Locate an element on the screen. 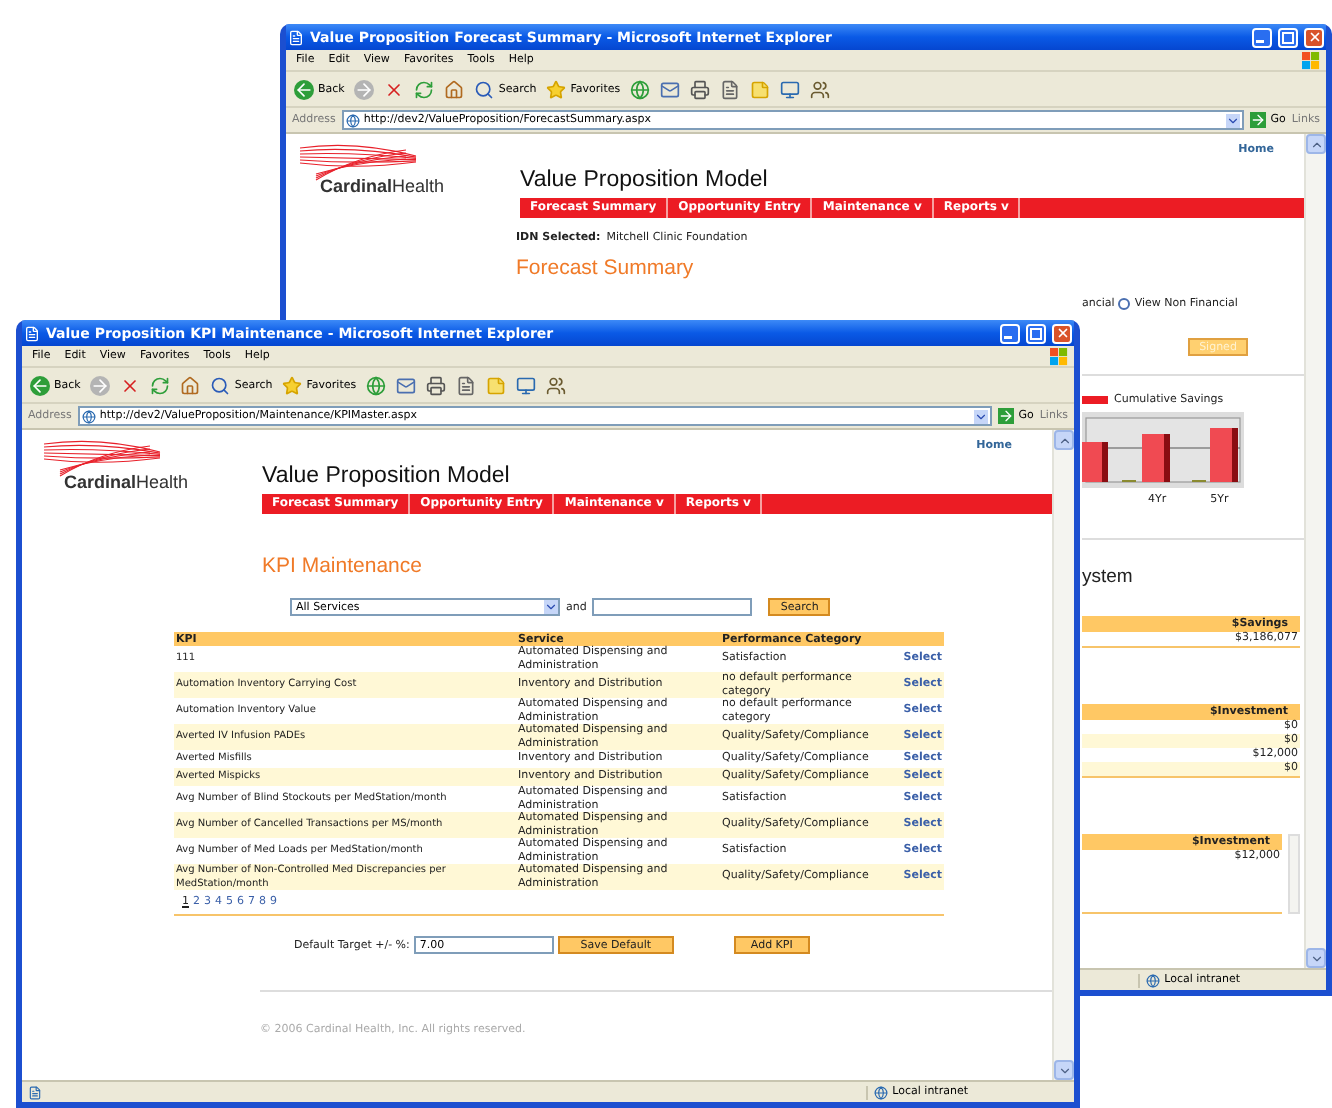 This screenshot has height=1108, width=1332. legend-swatch is located at coordinates (1095, 400).